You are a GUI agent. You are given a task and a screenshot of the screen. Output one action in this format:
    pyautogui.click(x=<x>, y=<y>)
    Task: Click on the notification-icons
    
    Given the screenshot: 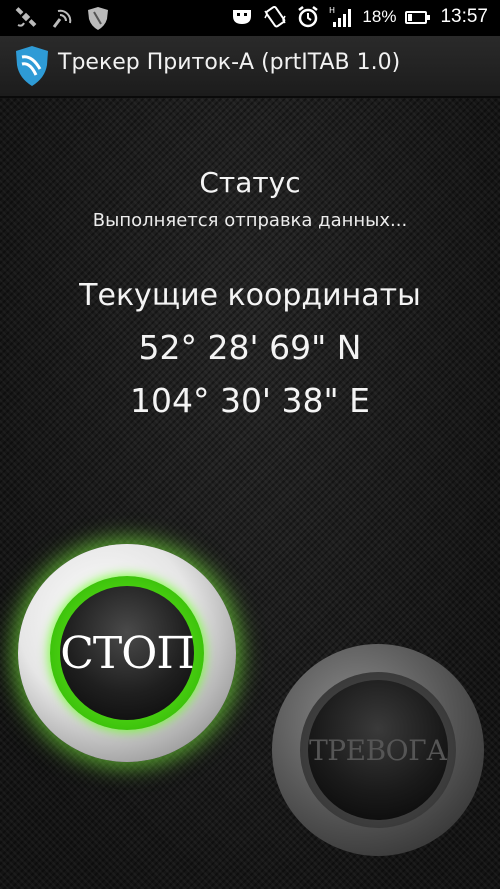 What is the action you would take?
    pyautogui.click(x=62, y=18)
    